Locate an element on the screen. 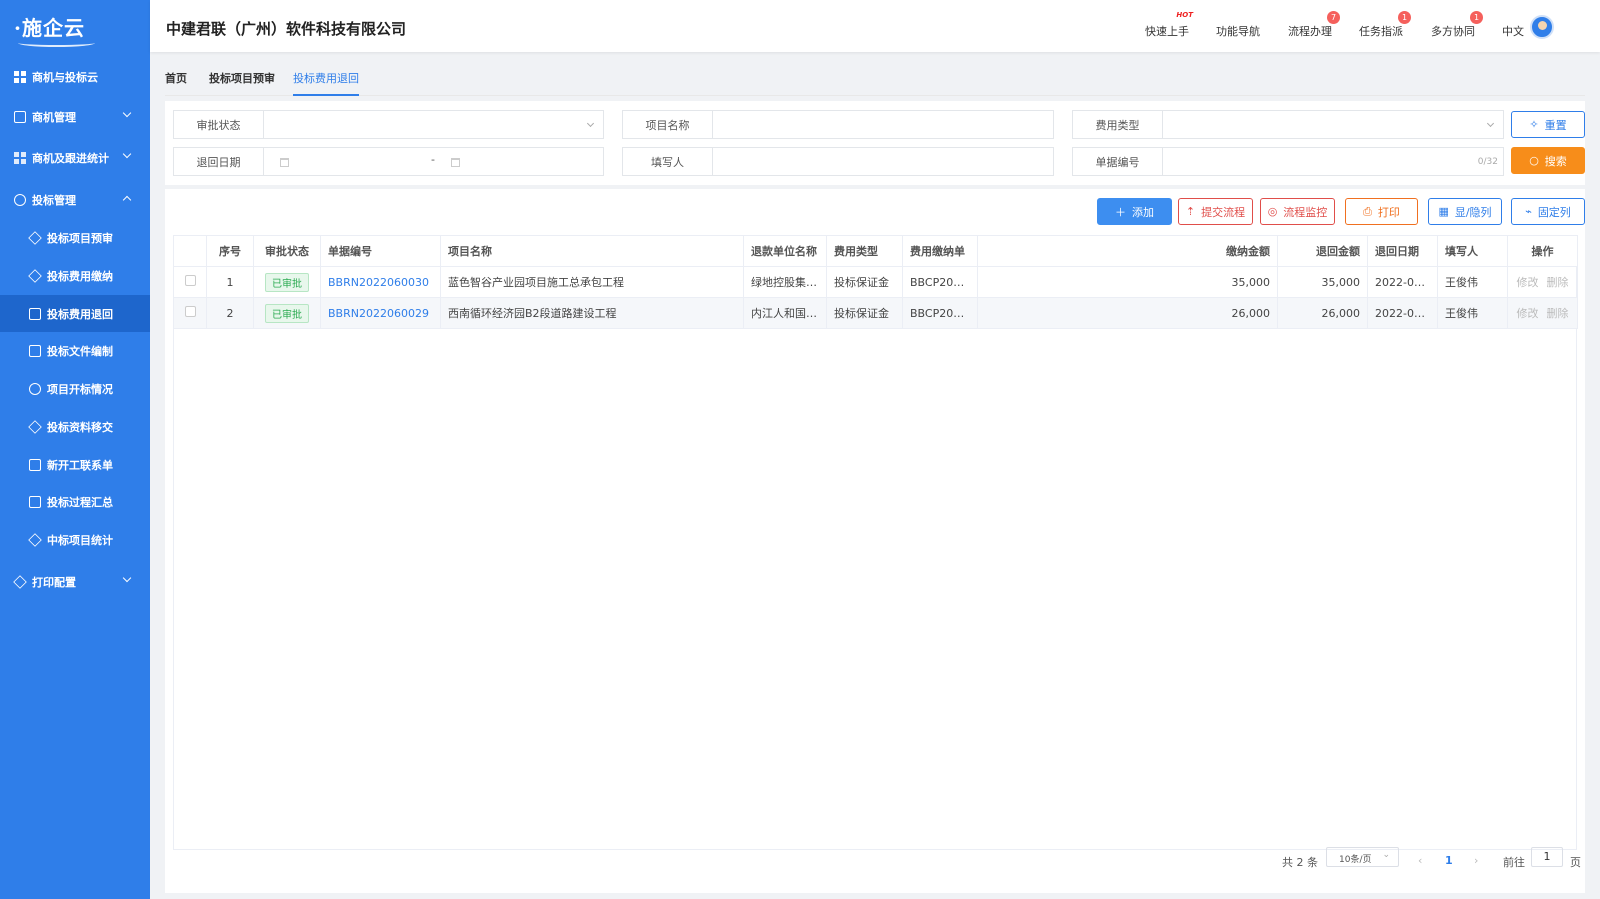 Image resolution: width=1600 pixels, height=899 pixels. document-icon is located at coordinates (35, 350).